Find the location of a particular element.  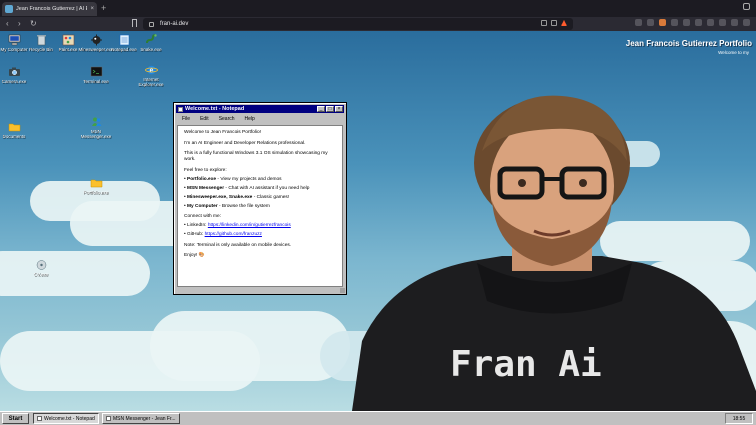

notepad-title: Welcome.txt - Notepad is located at coordinates (215, 109).